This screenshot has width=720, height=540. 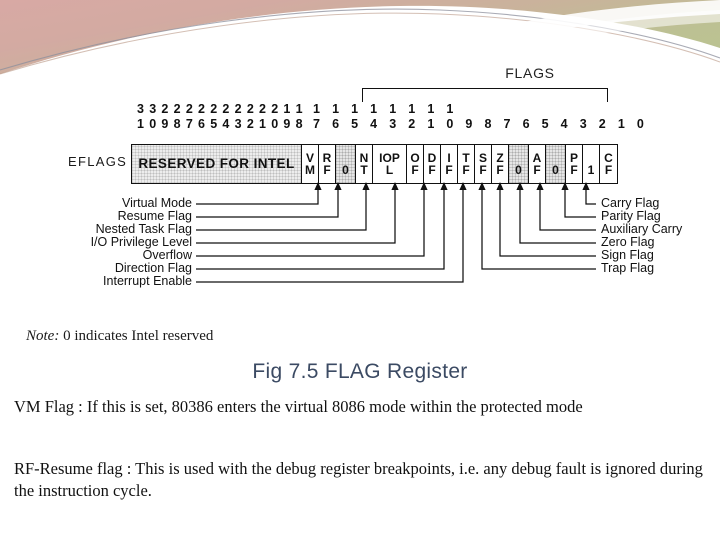 What do you see at coordinates (167, 255) in the screenshot?
I see `left-callout-label: Overflow` at bounding box center [167, 255].